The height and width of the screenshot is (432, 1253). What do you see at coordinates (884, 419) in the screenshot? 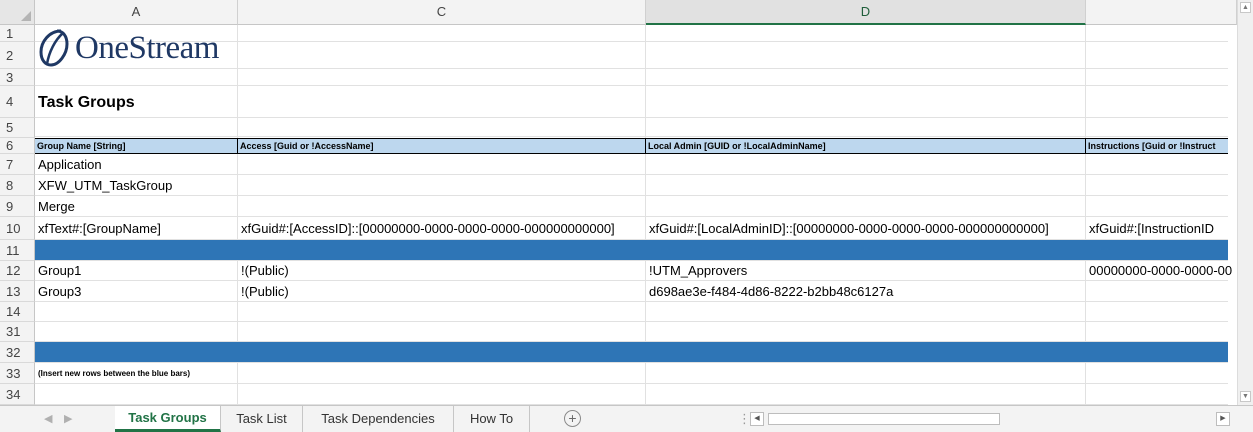
I see `hscroll-thumb` at bounding box center [884, 419].